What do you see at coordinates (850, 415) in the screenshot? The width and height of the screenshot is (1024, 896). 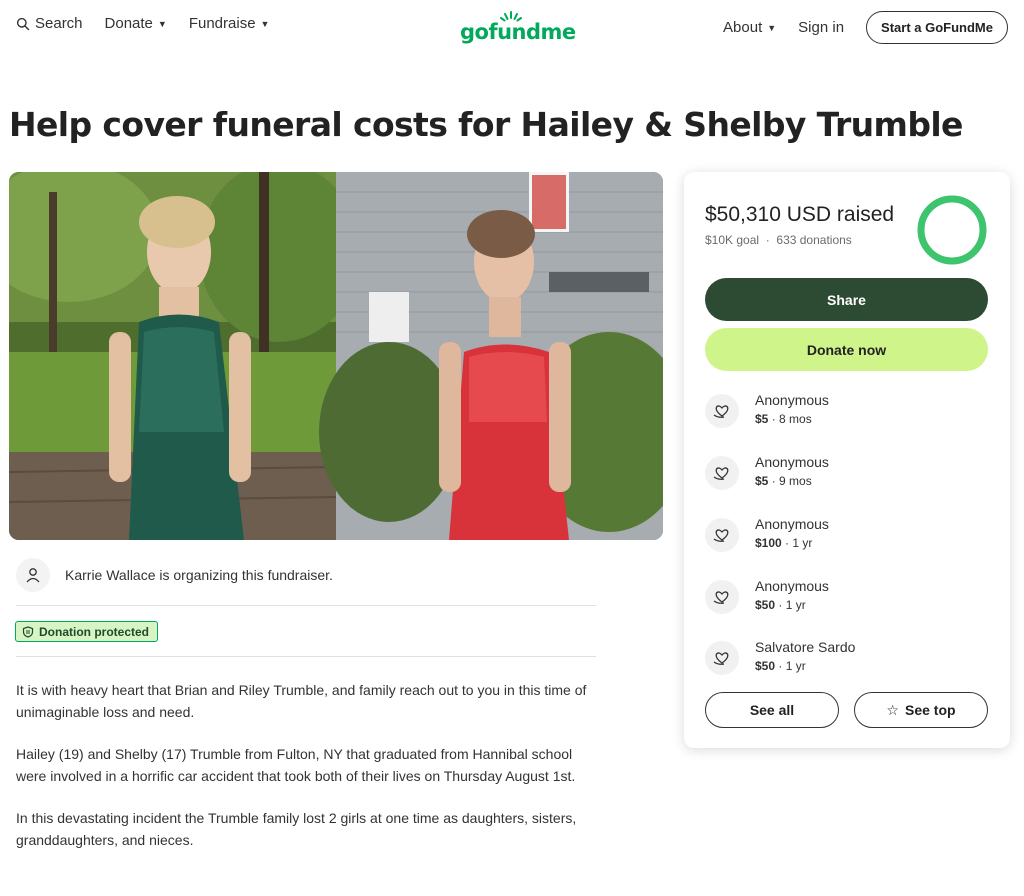 I see `donor-item: Anonymous $5 · 8 mos` at bounding box center [850, 415].